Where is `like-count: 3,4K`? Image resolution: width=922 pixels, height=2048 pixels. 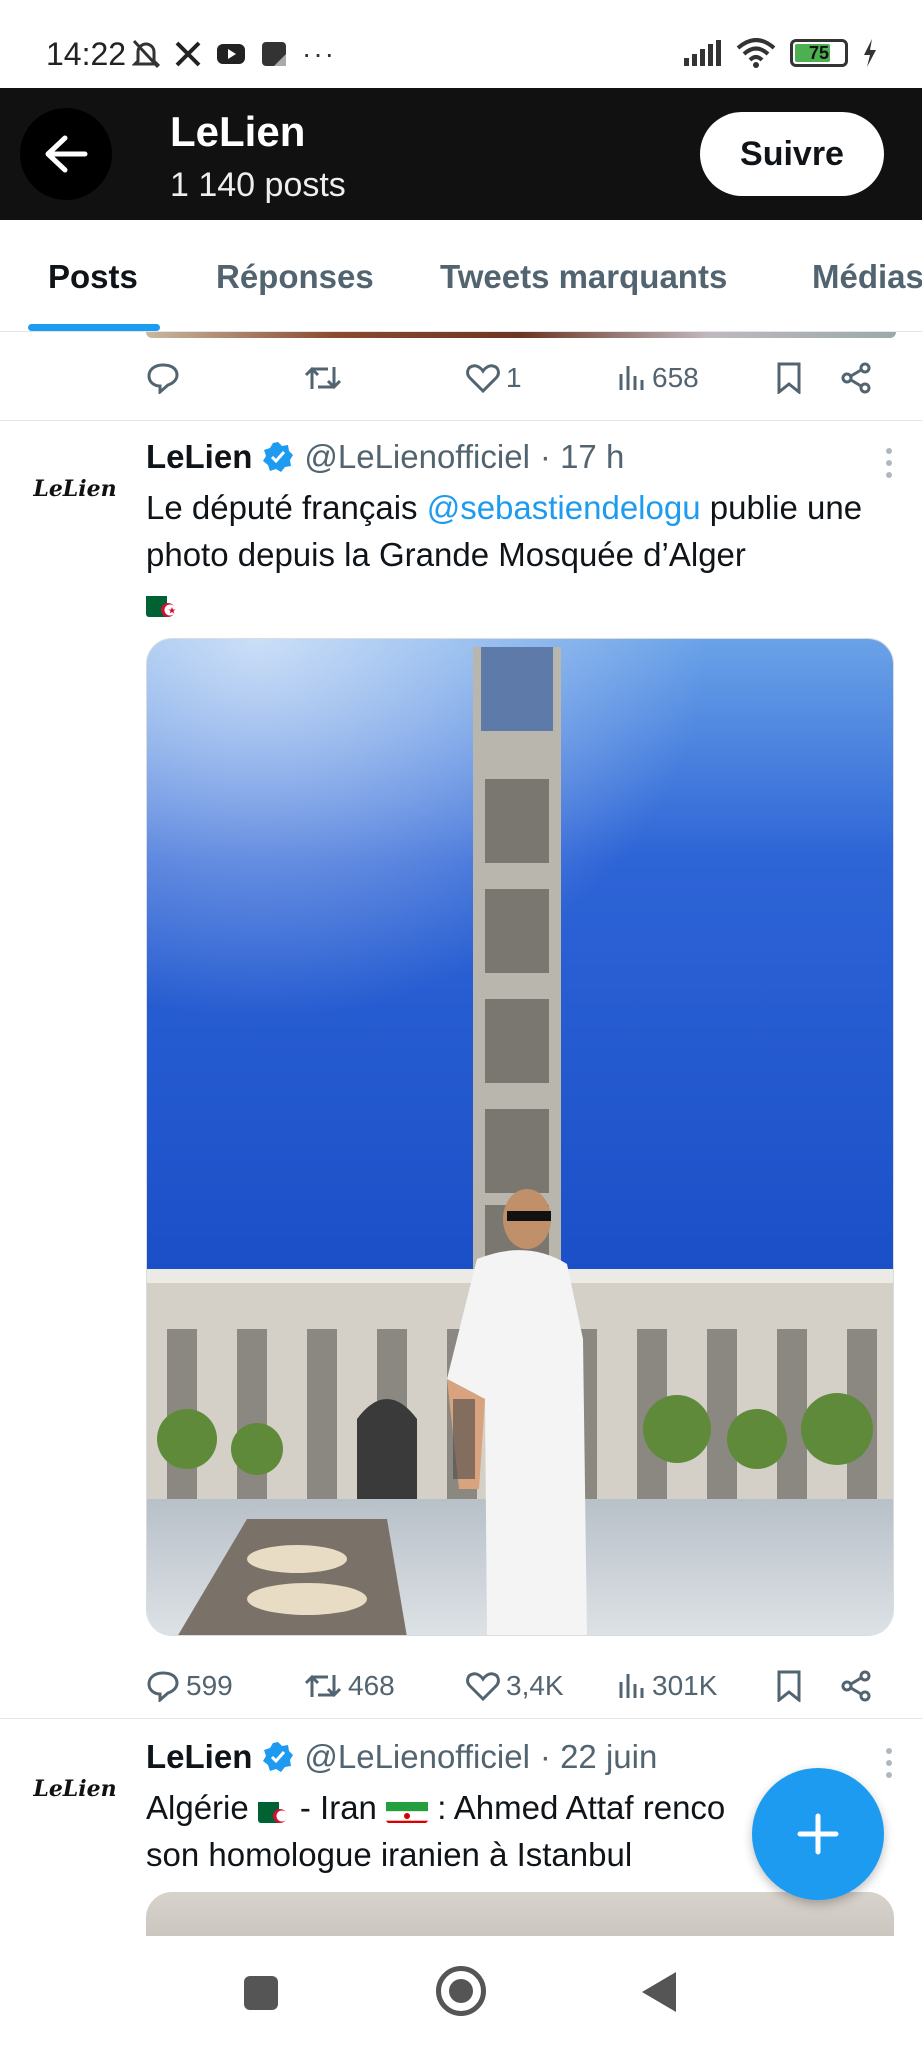
like-count: 3,4K is located at coordinates (535, 1685).